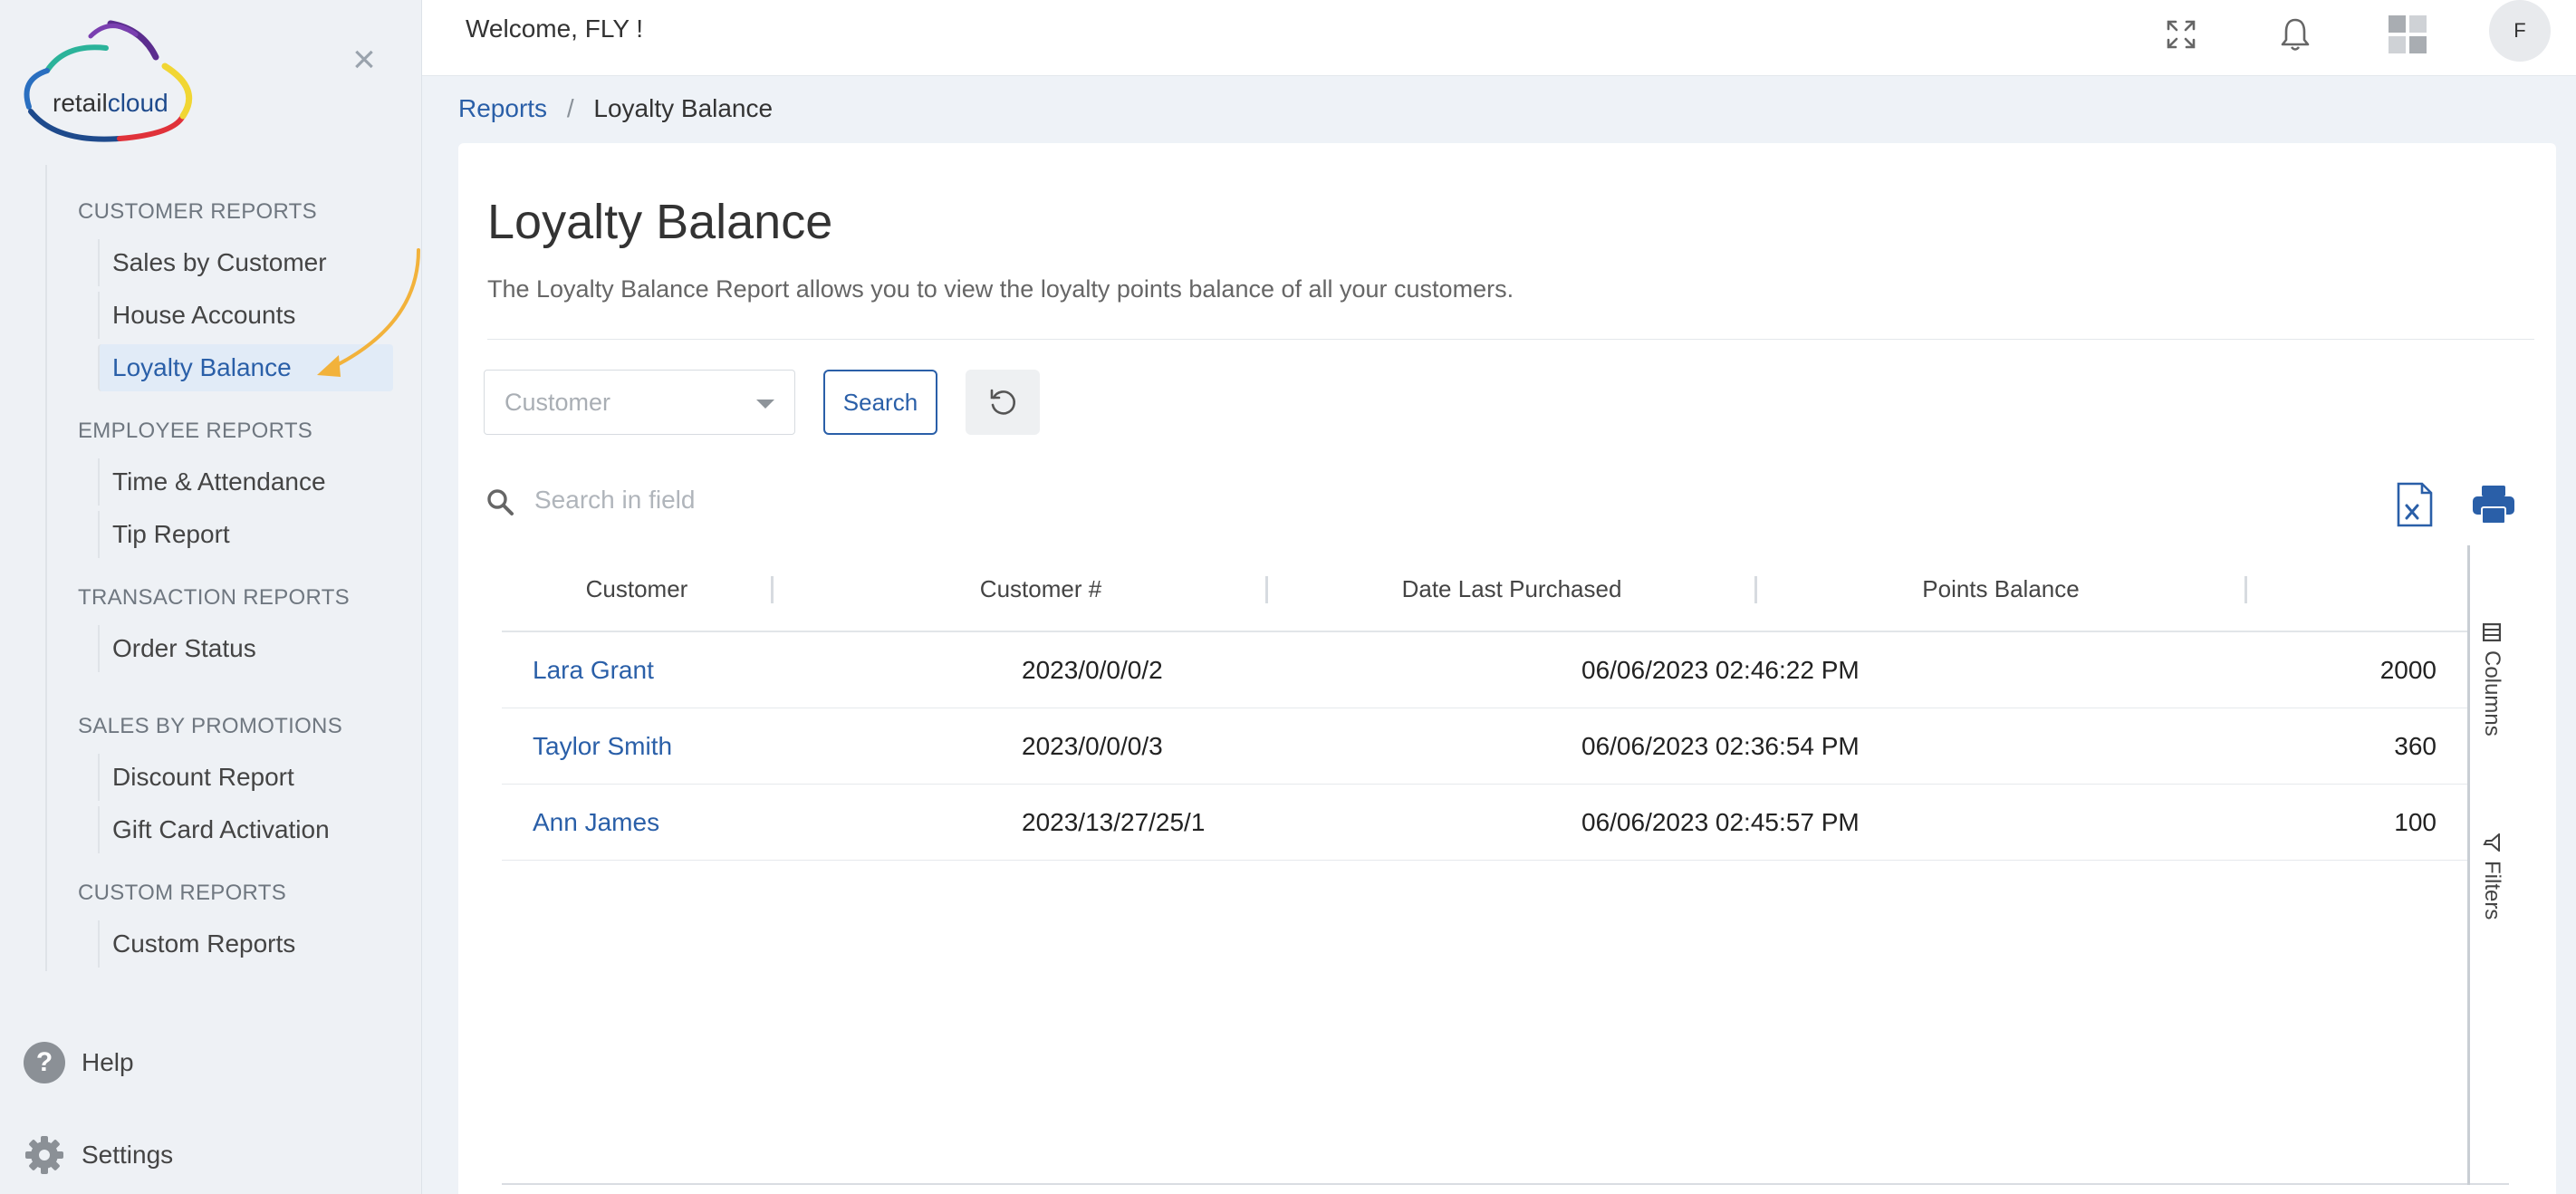  What do you see at coordinates (847, 501) in the screenshot?
I see `field-search-input: Search in field` at bounding box center [847, 501].